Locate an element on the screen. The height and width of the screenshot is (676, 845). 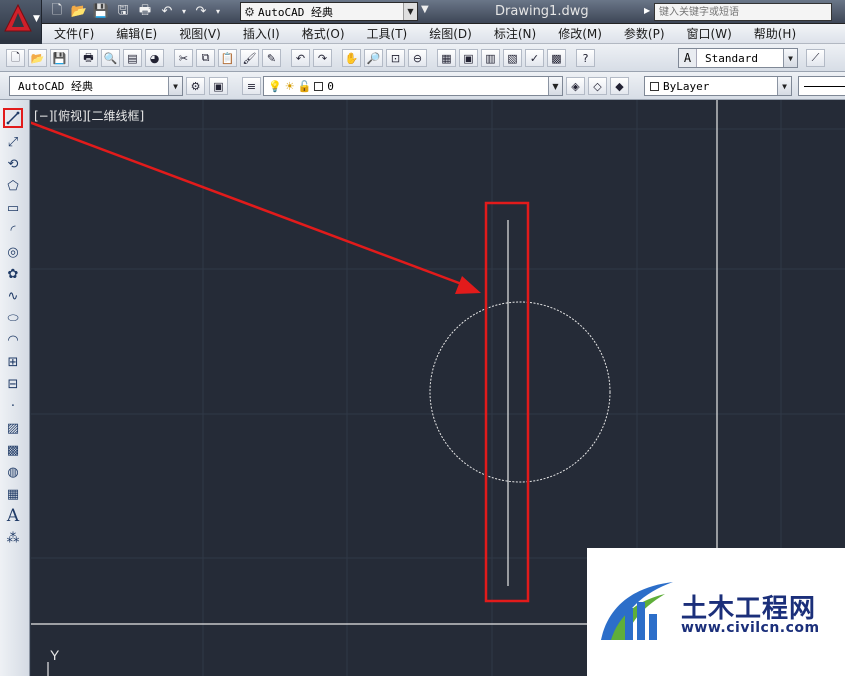
rectangle-icon: ▭ is located at coordinates (13, 208).